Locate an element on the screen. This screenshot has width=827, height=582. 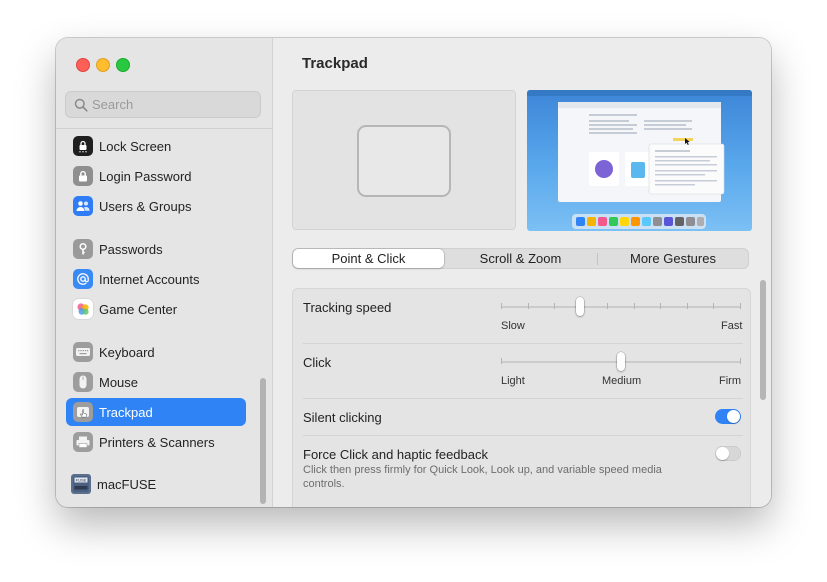
sidebar-item-label: Trackpad is located at coordinates (126, 412).